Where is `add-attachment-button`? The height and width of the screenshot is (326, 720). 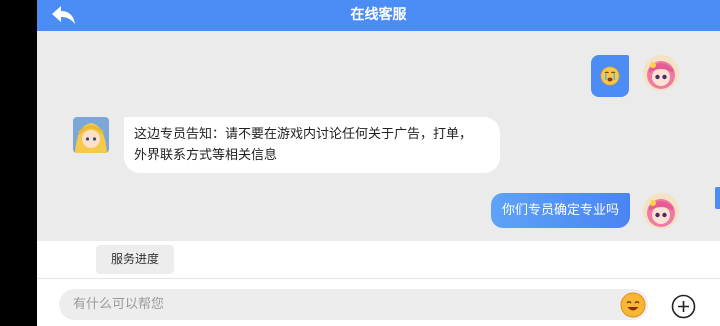
add-attachment-button is located at coordinates (683, 306).